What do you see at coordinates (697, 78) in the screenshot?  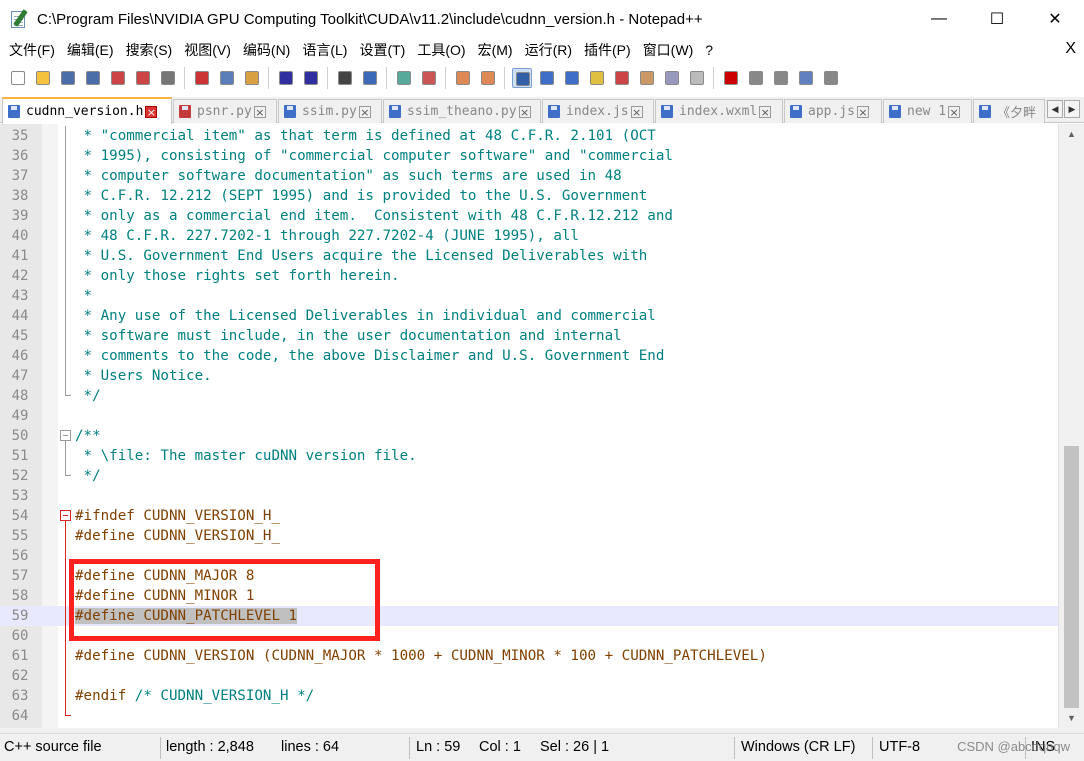 I see `monitoring-icon` at bounding box center [697, 78].